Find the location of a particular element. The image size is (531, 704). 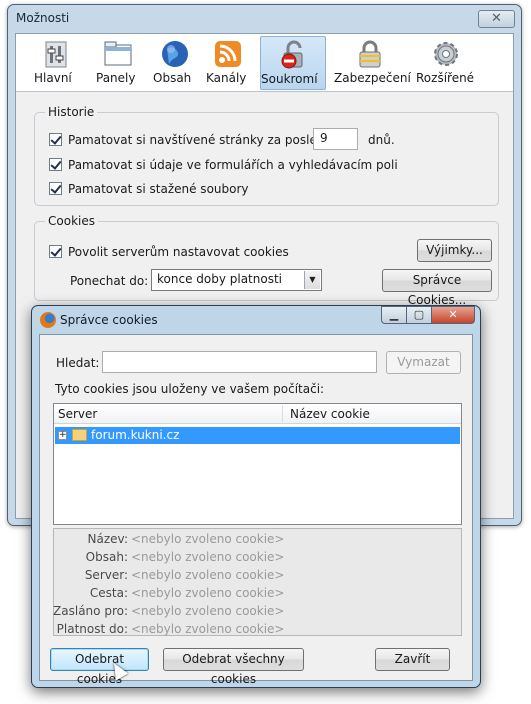

keep-until-label: Ponechat do: is located at coordinates (109, 281).